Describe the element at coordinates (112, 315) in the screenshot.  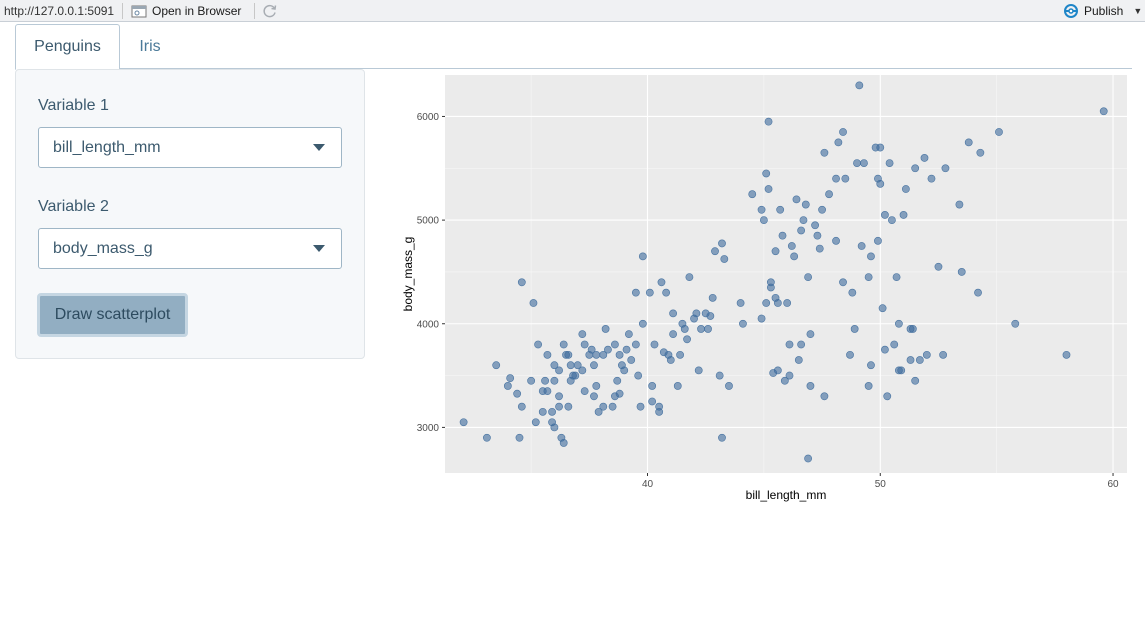
I see `draw-scatterplot-button: Draw scatterplot` at that location.